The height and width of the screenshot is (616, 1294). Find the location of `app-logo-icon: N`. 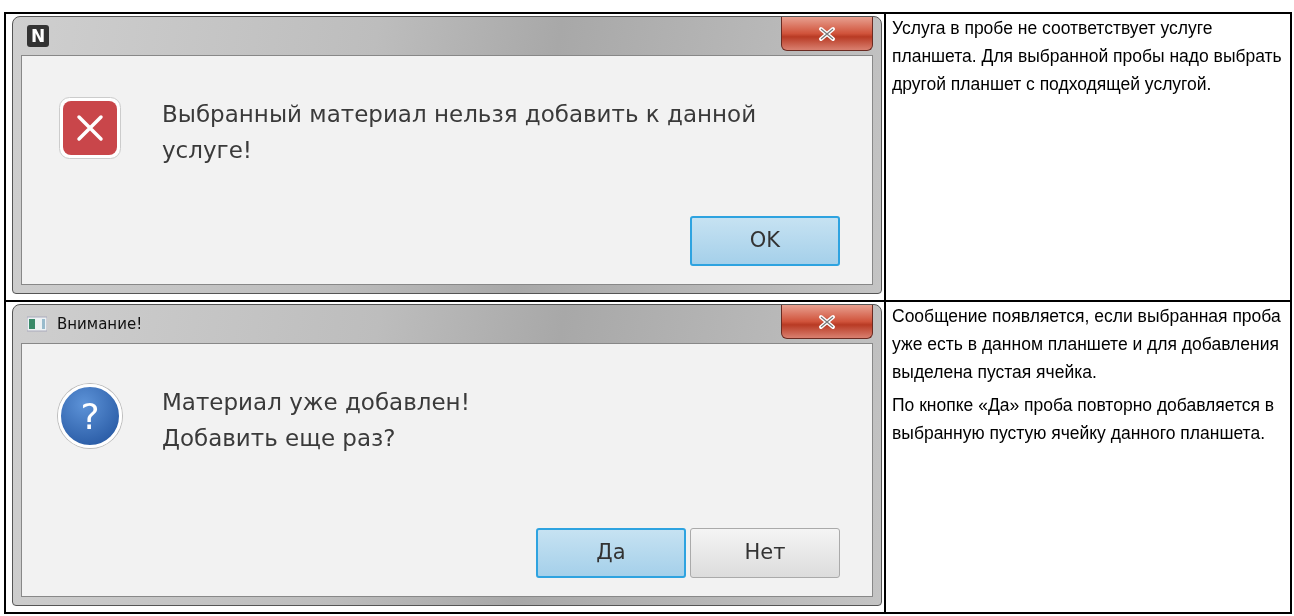

app-logo-icon: N is located at coordinates (38, 36).